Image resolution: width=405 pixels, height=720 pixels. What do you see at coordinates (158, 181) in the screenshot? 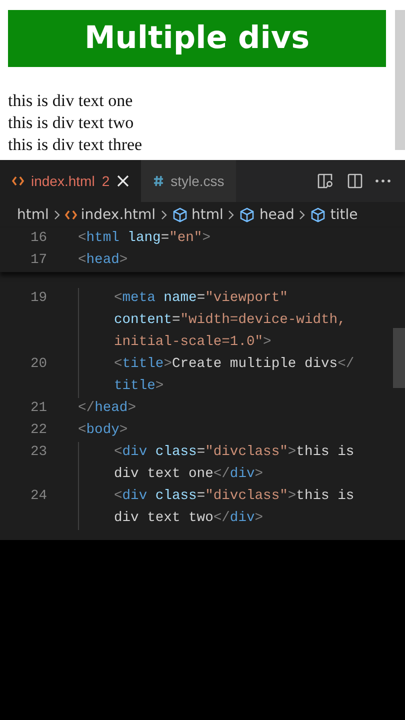
I see `hash-icon` at bounding box center [158, 181].